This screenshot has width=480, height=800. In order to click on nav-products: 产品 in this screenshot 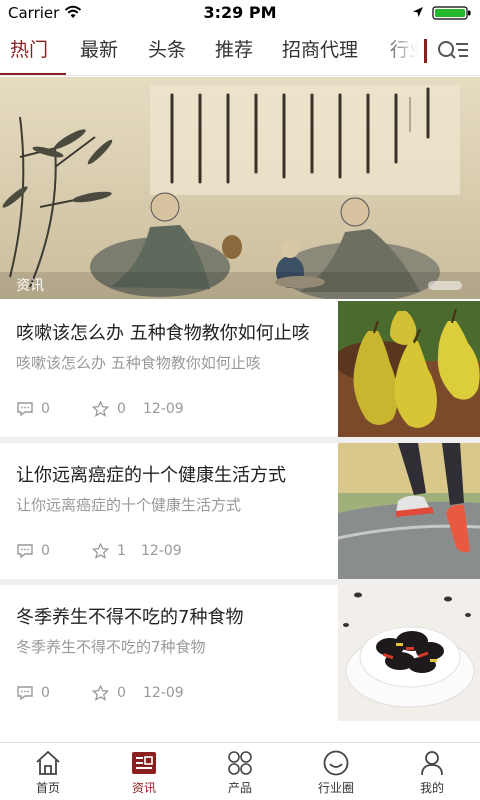, I will do `click(240, 771)`.